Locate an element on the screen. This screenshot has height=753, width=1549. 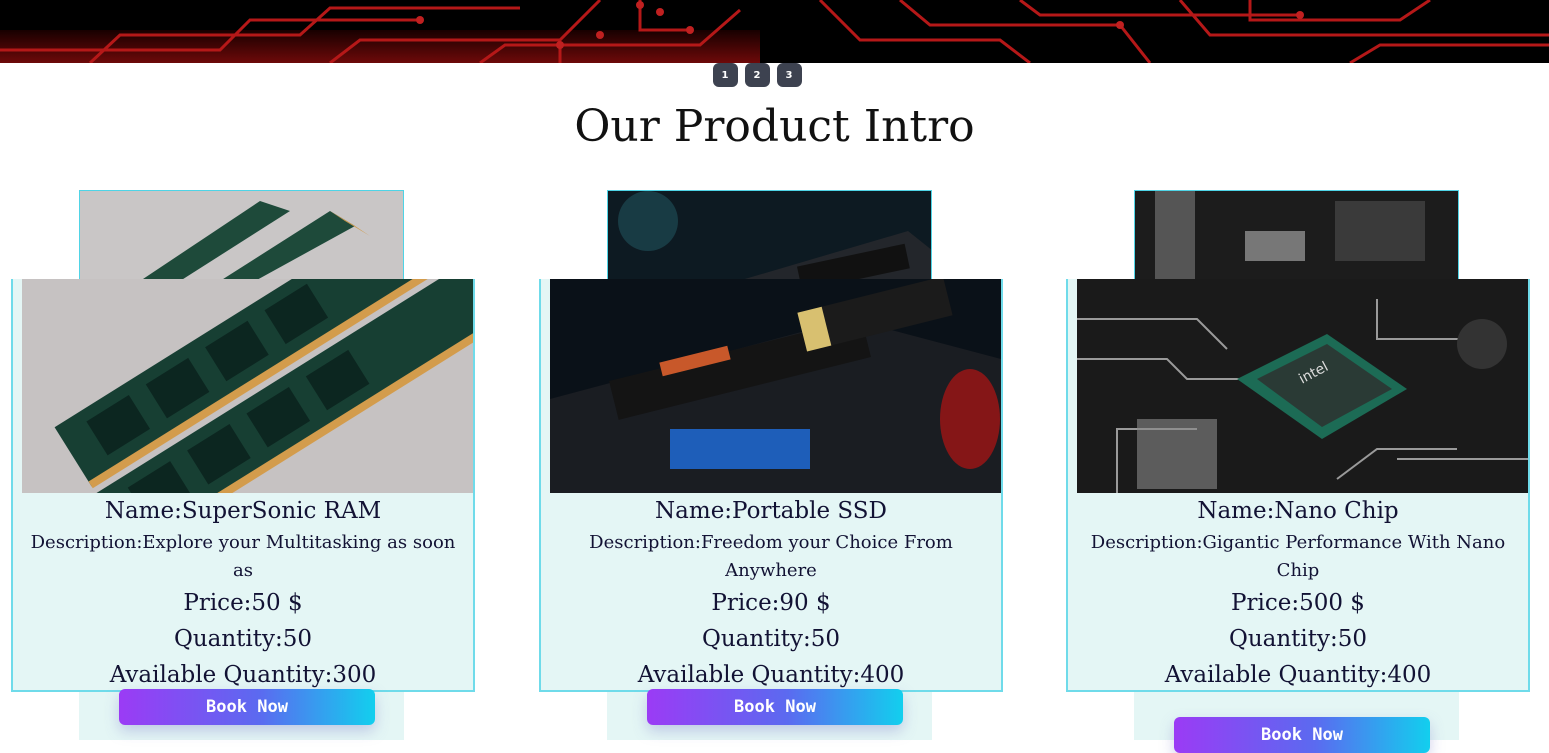
carousel-indicators: 1 2 3 is located at coordinates (774, 75).